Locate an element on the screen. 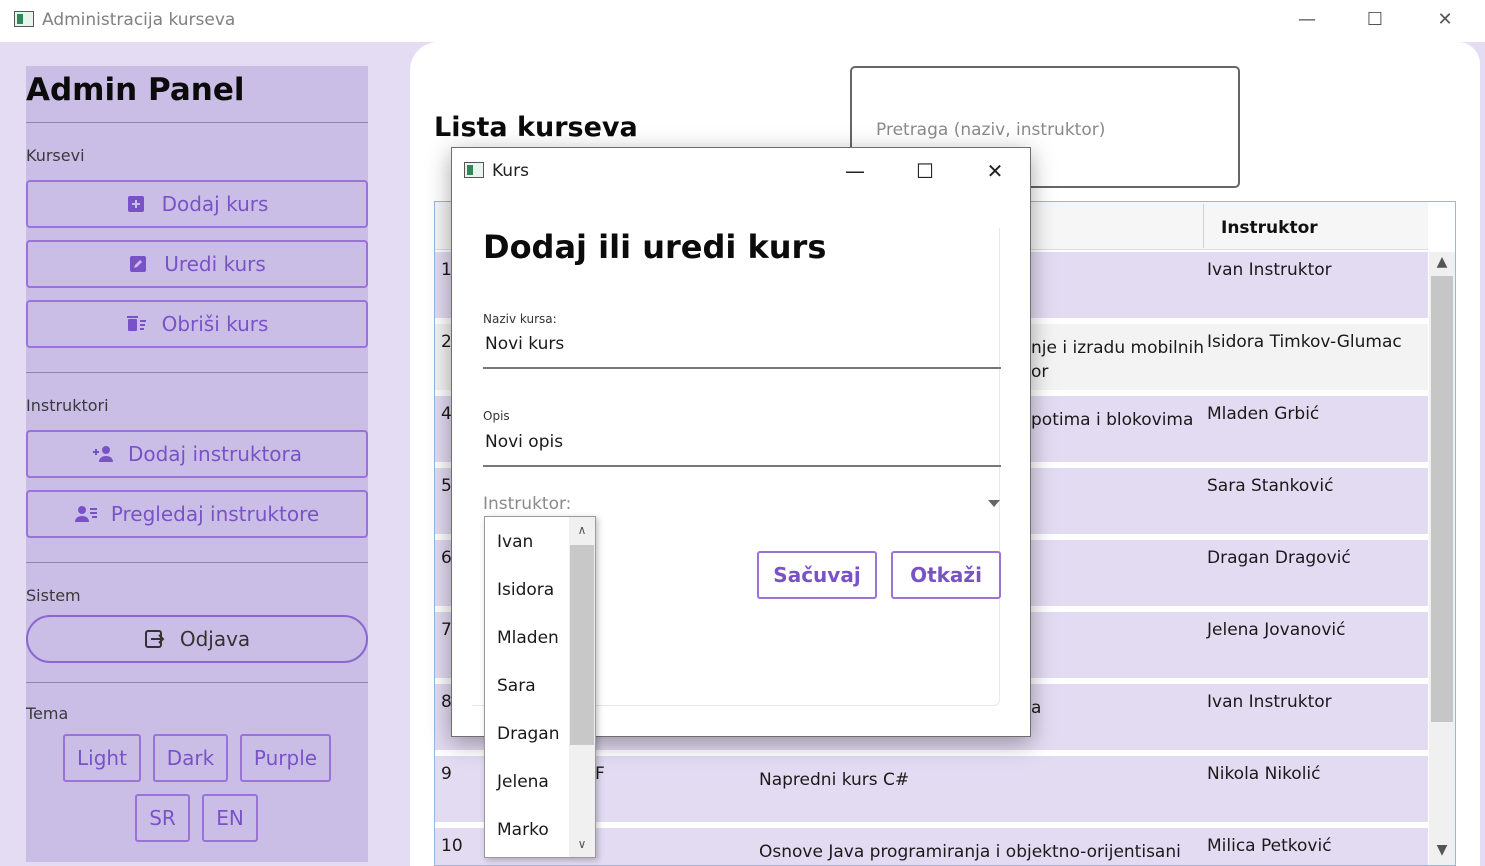  view-instructors-button: Pregledaj instruktore is located at coordinates (197, 514).